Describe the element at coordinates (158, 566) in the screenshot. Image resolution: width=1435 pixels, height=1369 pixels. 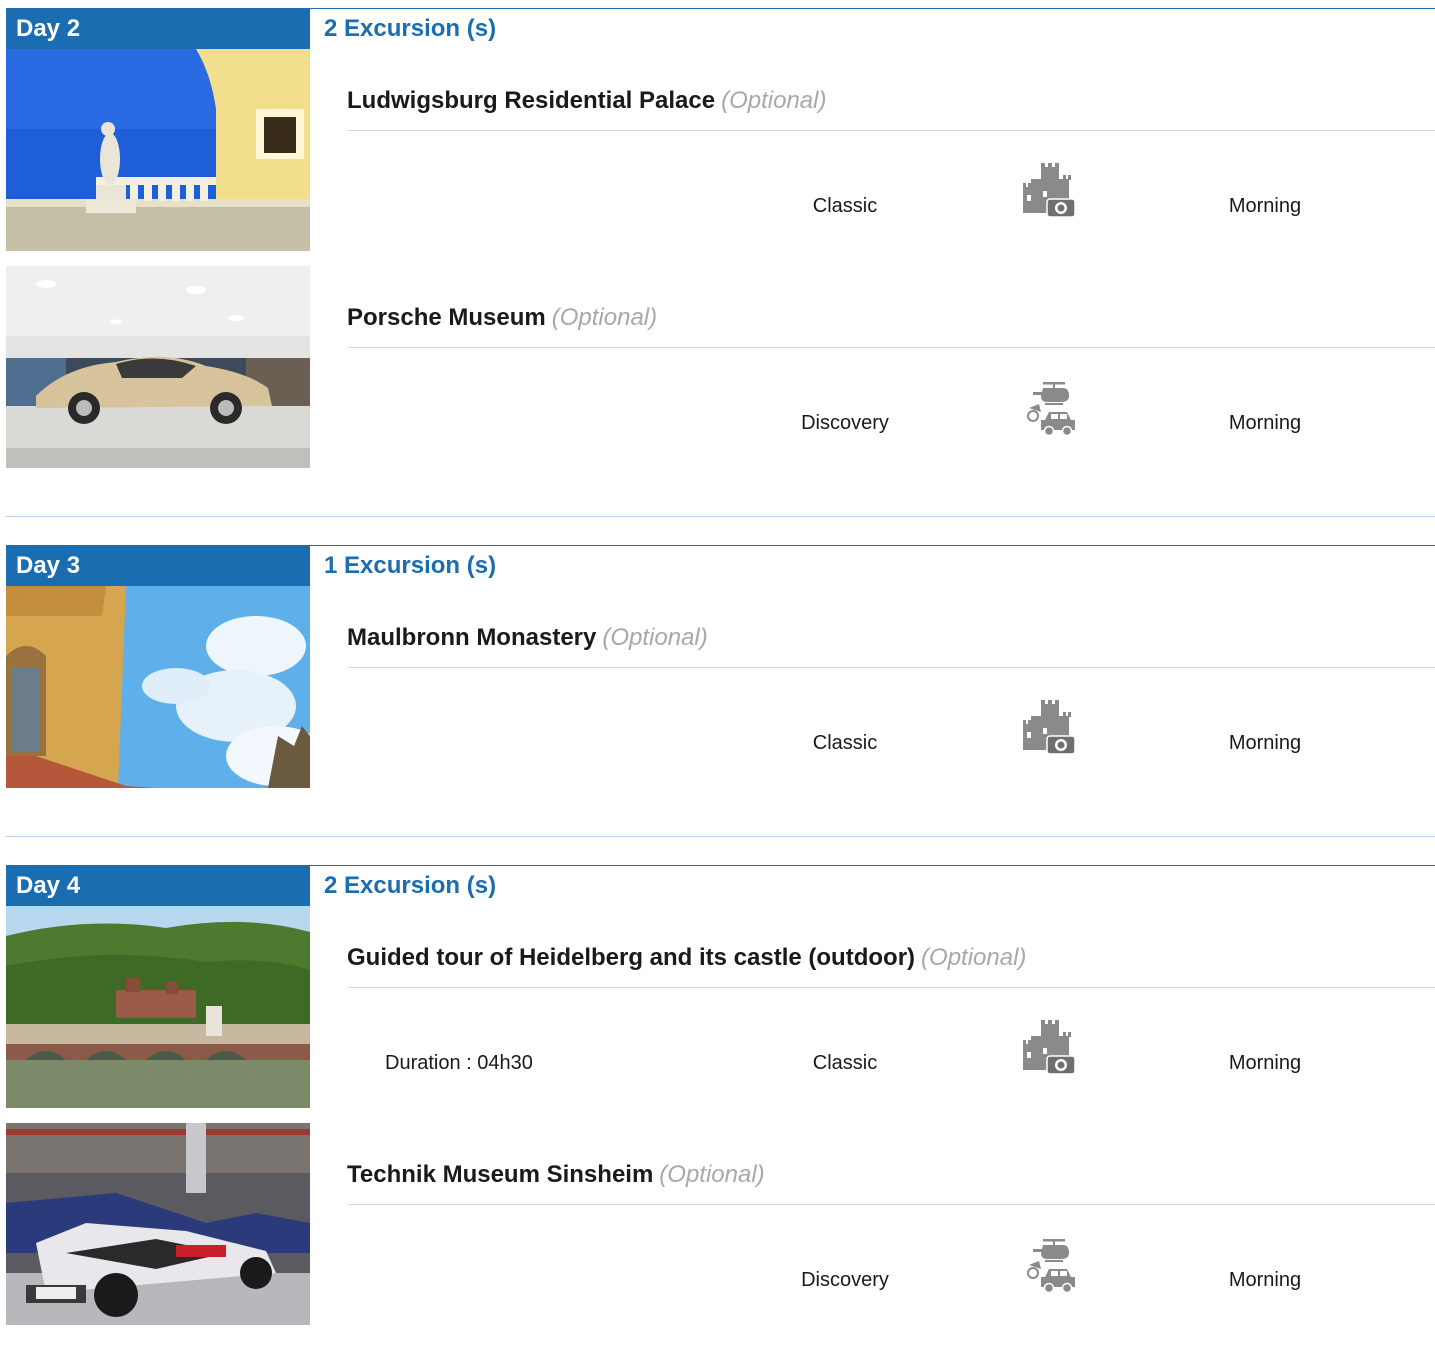
I see `day-label: Day 3` at that location.